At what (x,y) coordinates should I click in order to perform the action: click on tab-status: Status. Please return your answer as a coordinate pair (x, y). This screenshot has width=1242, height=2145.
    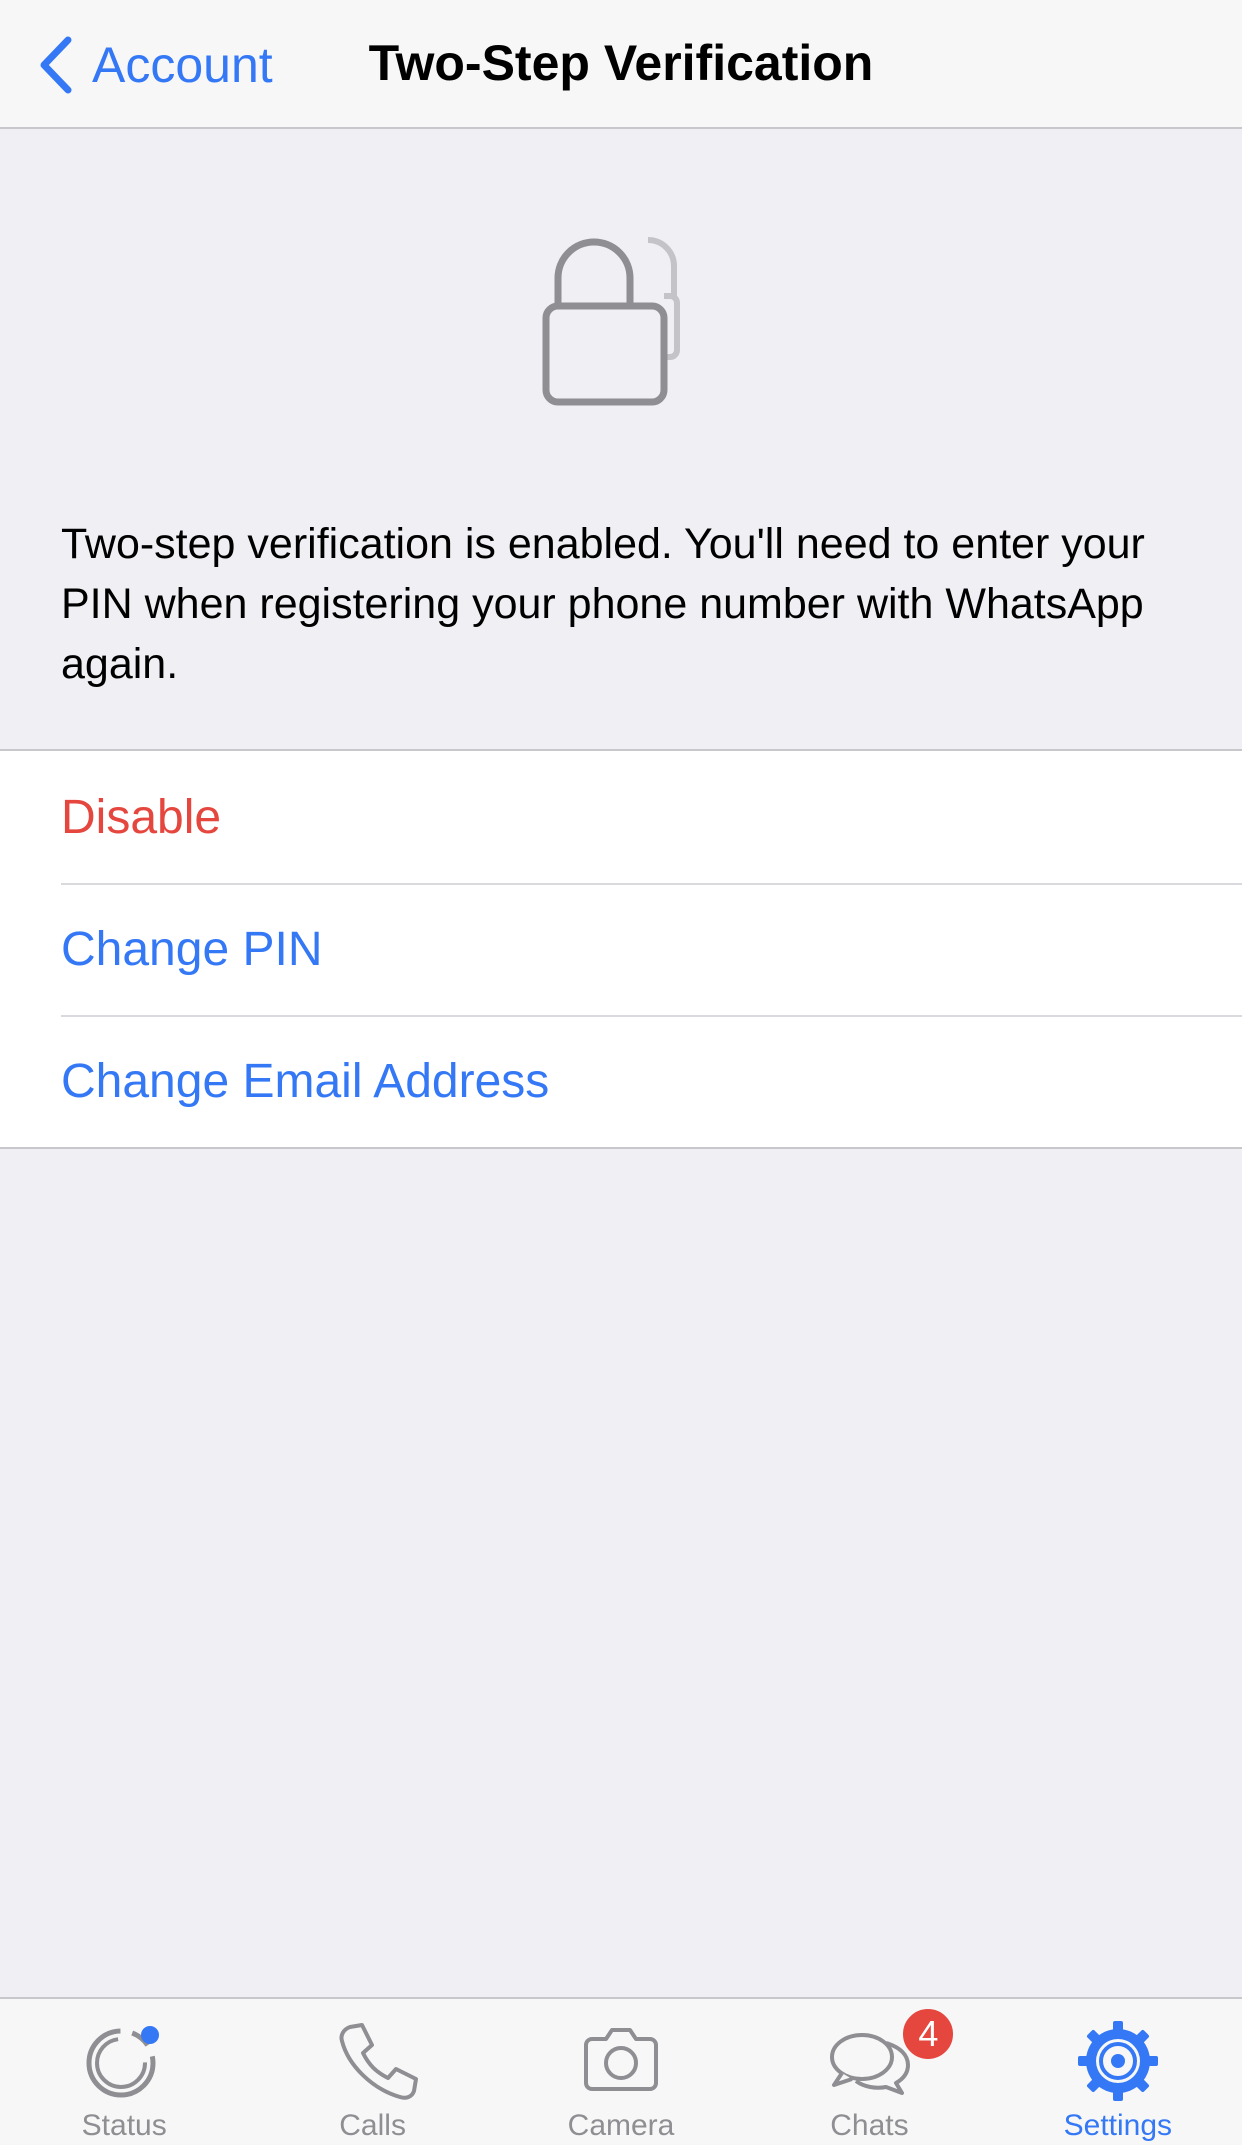
    Looking at the image, I should click on (124, 2072).